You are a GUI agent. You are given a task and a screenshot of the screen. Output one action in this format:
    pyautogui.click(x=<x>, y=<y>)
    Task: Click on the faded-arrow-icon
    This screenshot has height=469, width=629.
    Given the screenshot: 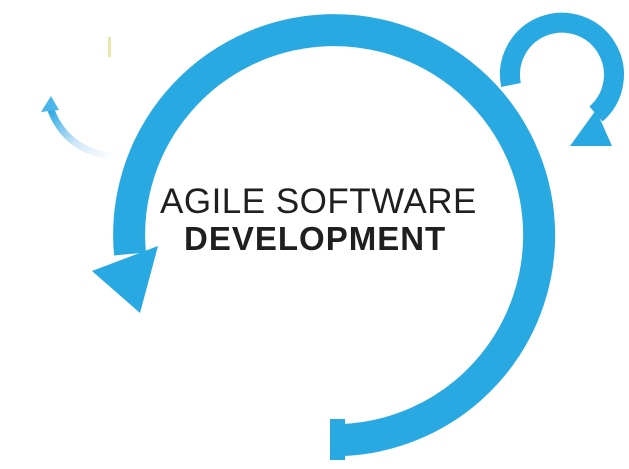 What is the action you would take?
    pyautogui.click(x=77, y=128)
    